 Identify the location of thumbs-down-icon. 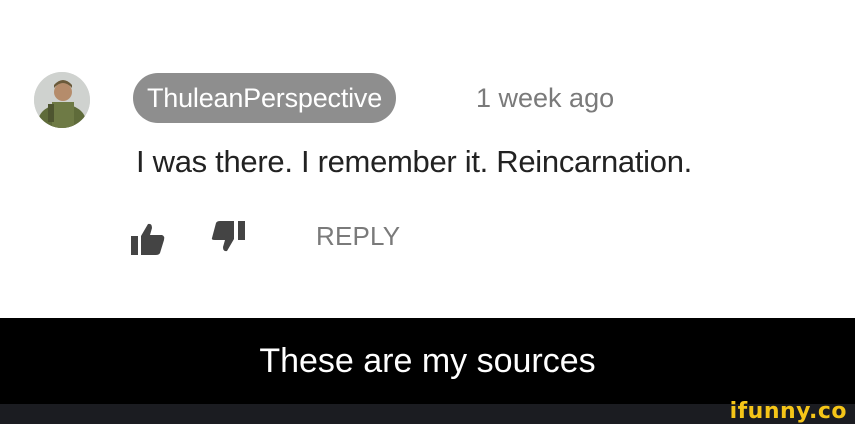
(228, 236).